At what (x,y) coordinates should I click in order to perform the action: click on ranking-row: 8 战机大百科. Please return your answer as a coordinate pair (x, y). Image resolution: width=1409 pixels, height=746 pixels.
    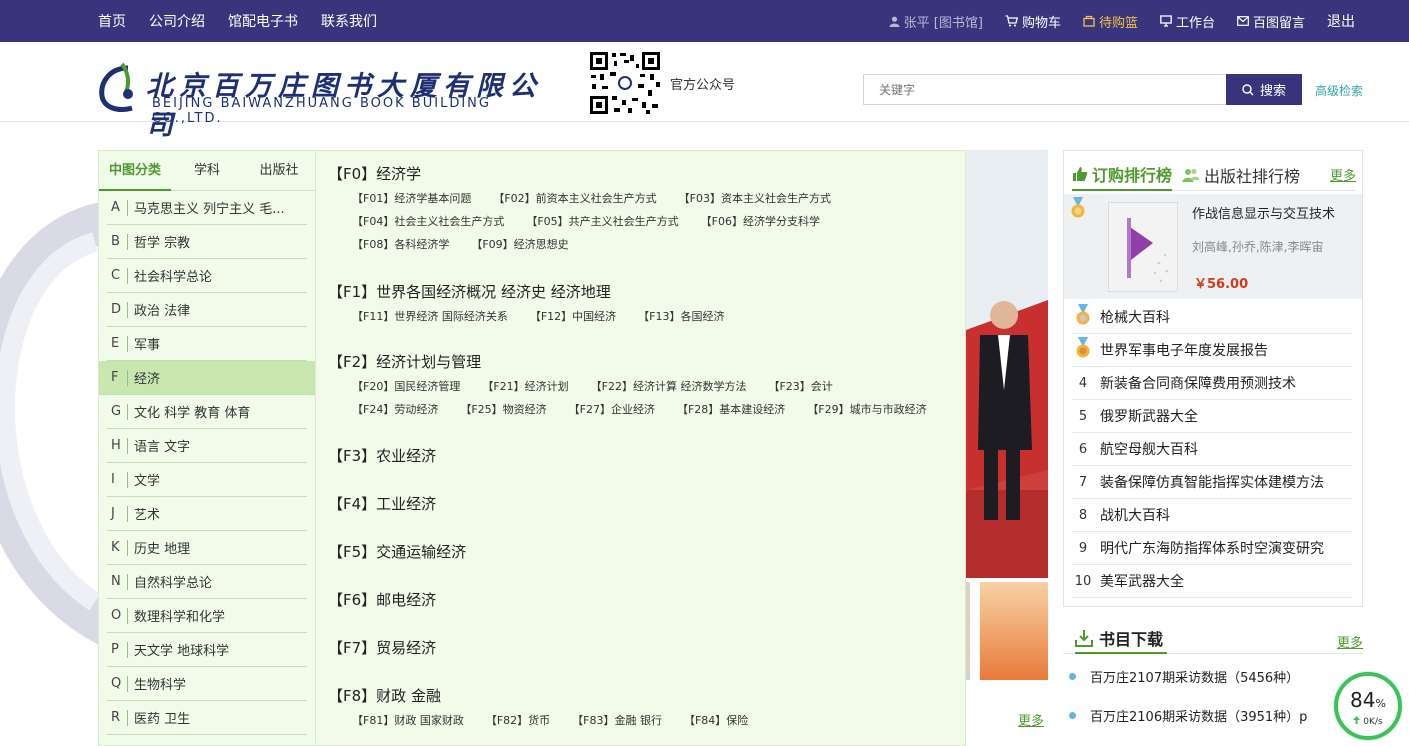
    Looking at the image, I should click on (1212, 515).